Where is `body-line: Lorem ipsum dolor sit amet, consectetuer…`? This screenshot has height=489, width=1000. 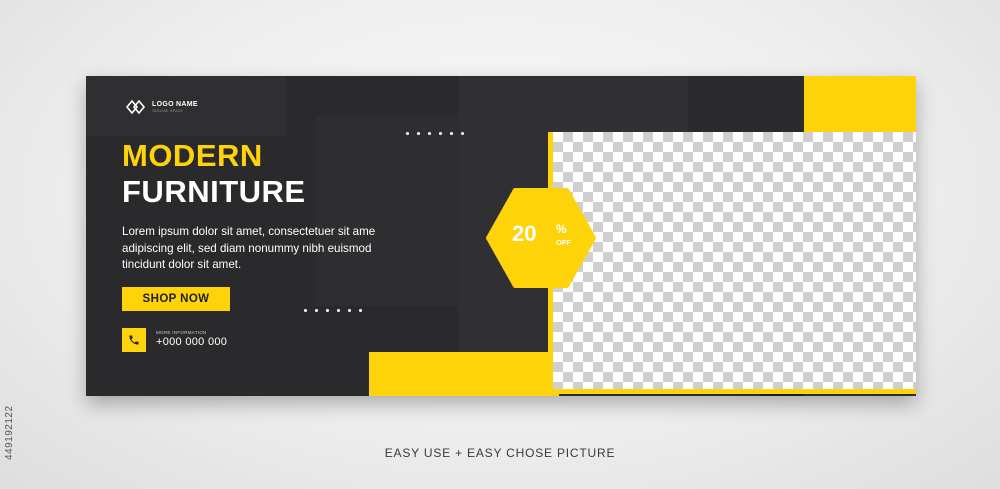 body-line: Lorem ipsum dolor sit amet, consectetuer… is located at coordinates (249, 231).